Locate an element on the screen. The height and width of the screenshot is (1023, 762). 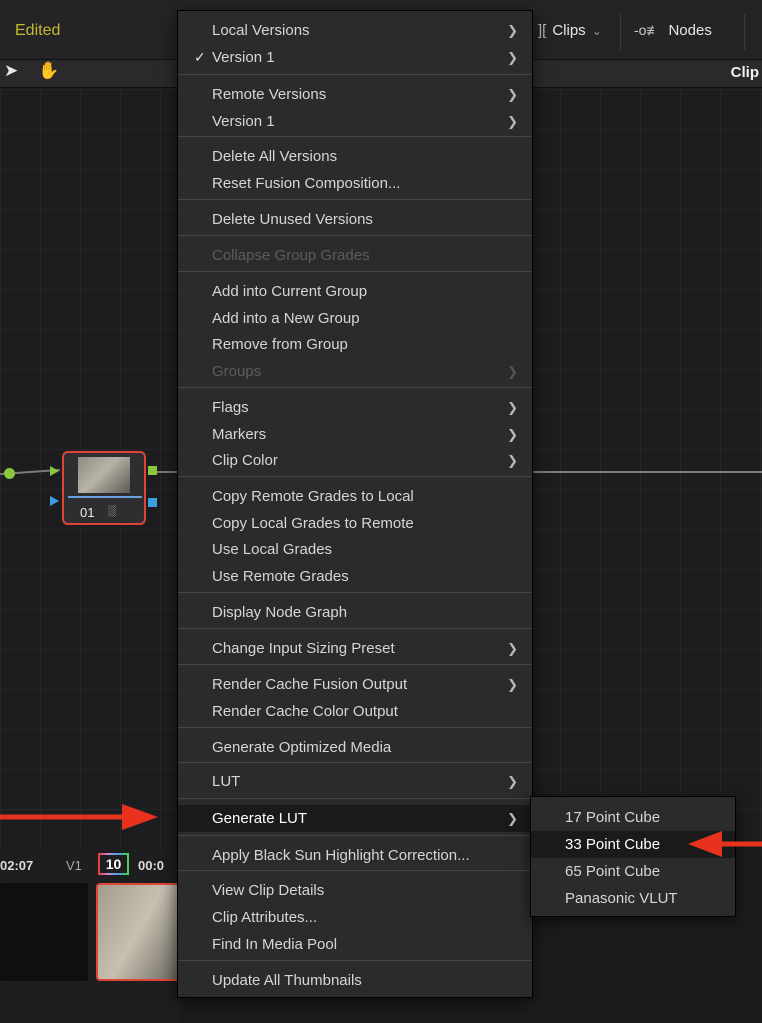
menu-item-copy-local-grades-to-remote: Copy Local Grades to Remote is located at coordinates (355, 523).